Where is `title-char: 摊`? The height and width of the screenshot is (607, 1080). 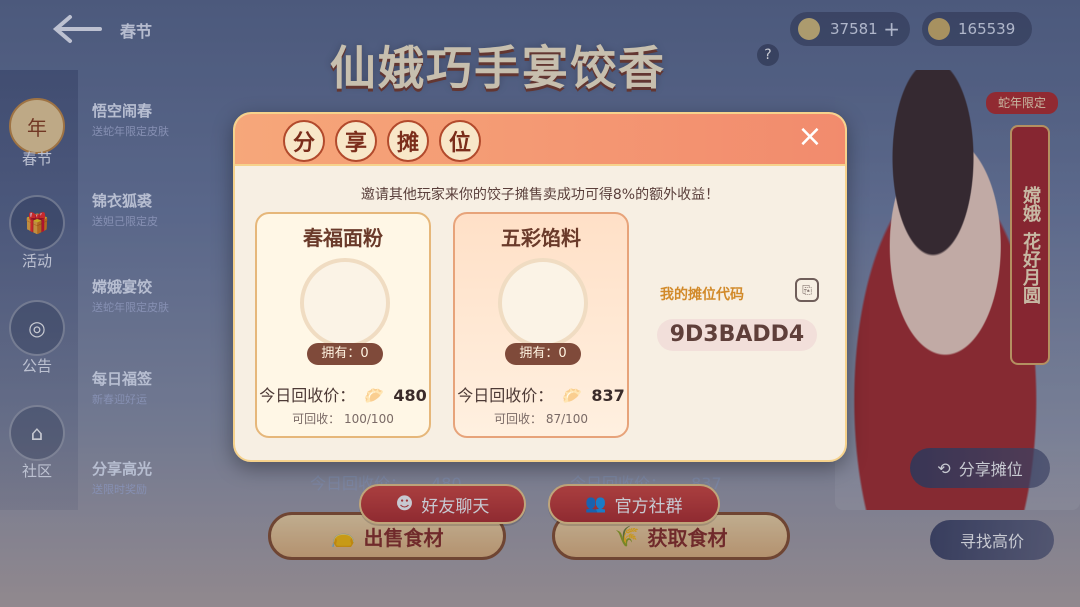 title-char: 摊 is located at coordinates (408, 141).